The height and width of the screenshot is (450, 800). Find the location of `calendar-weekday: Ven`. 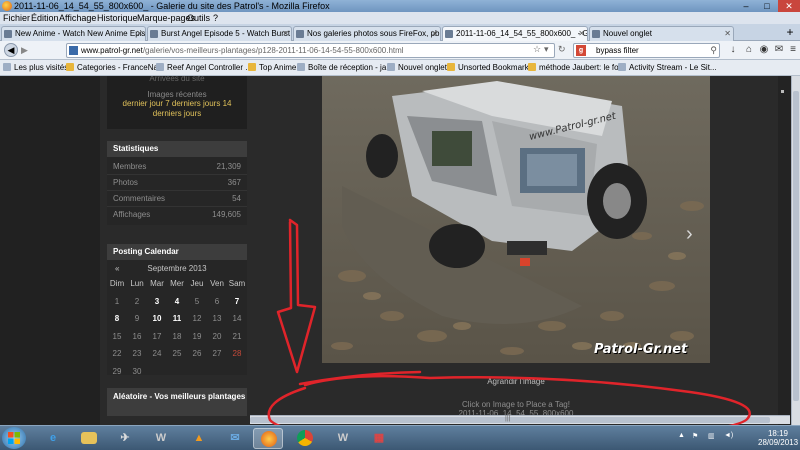

calendar-weekday: Ven is located at coordinates (217, 283).